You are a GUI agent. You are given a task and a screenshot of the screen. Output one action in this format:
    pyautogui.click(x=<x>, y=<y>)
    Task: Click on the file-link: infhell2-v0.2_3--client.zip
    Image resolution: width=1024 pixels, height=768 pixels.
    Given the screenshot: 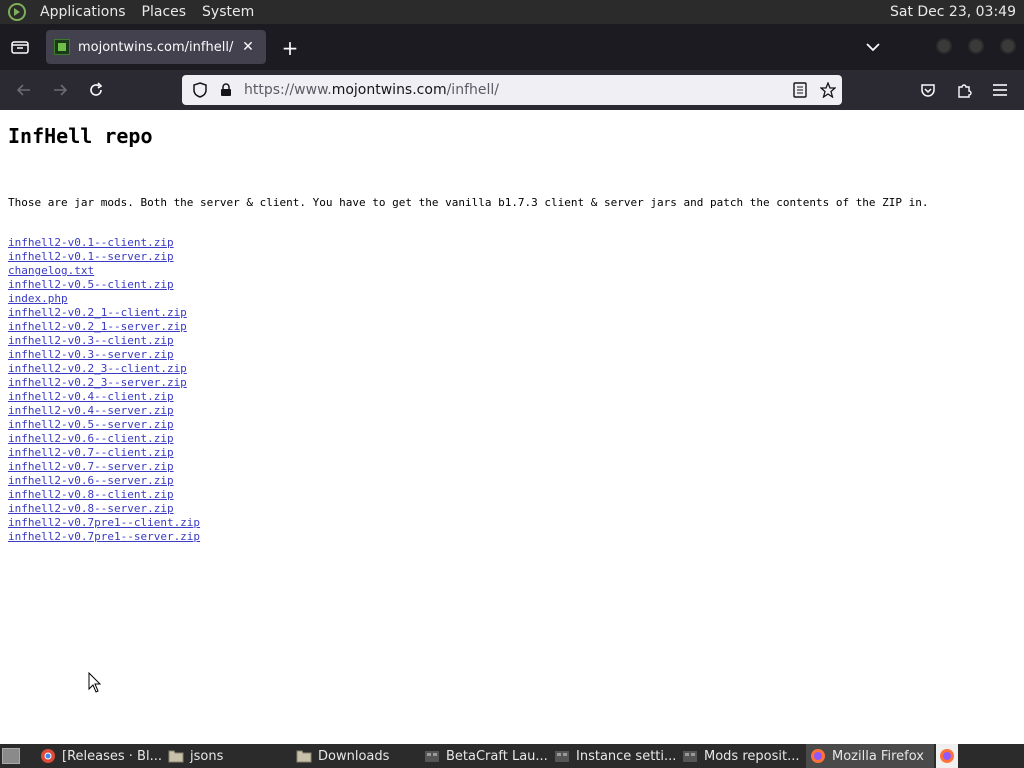 What is the action you would take?
    pyautogui.click(x=104, y=369)
    